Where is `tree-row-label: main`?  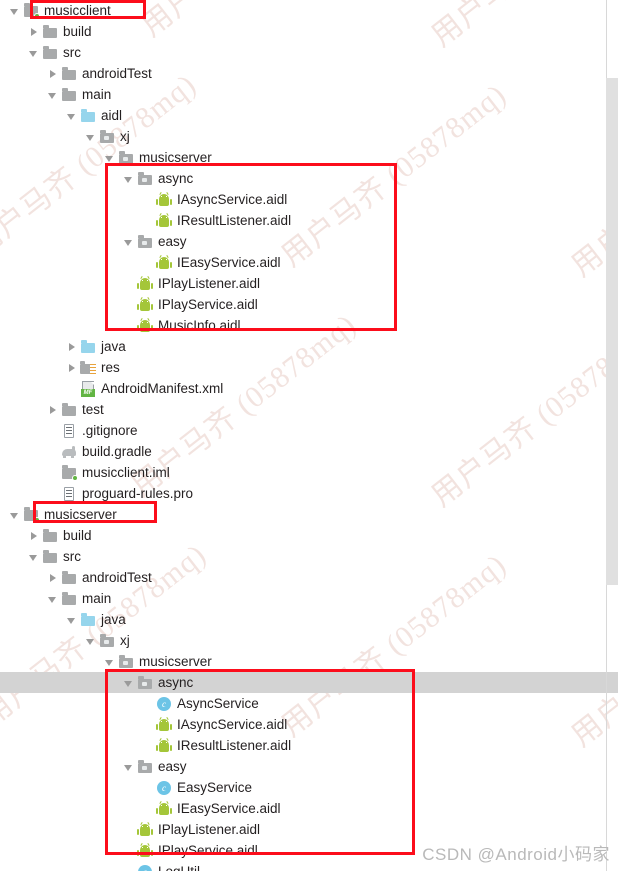
tree-row-label: main is located at coordinates (97, 598).